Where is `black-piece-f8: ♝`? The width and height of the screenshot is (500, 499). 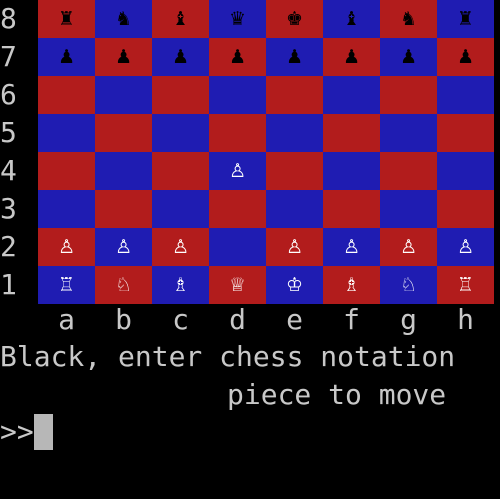 black-piece-f8: ♝ is located at coordinates (351, 19).